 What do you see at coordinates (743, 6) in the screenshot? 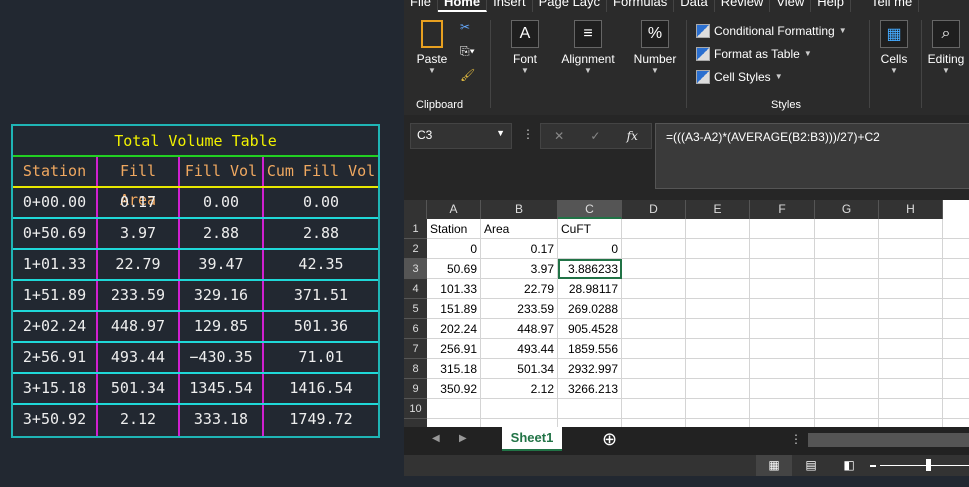
I see `tab-review: Review` at bounding box center [743, 6].